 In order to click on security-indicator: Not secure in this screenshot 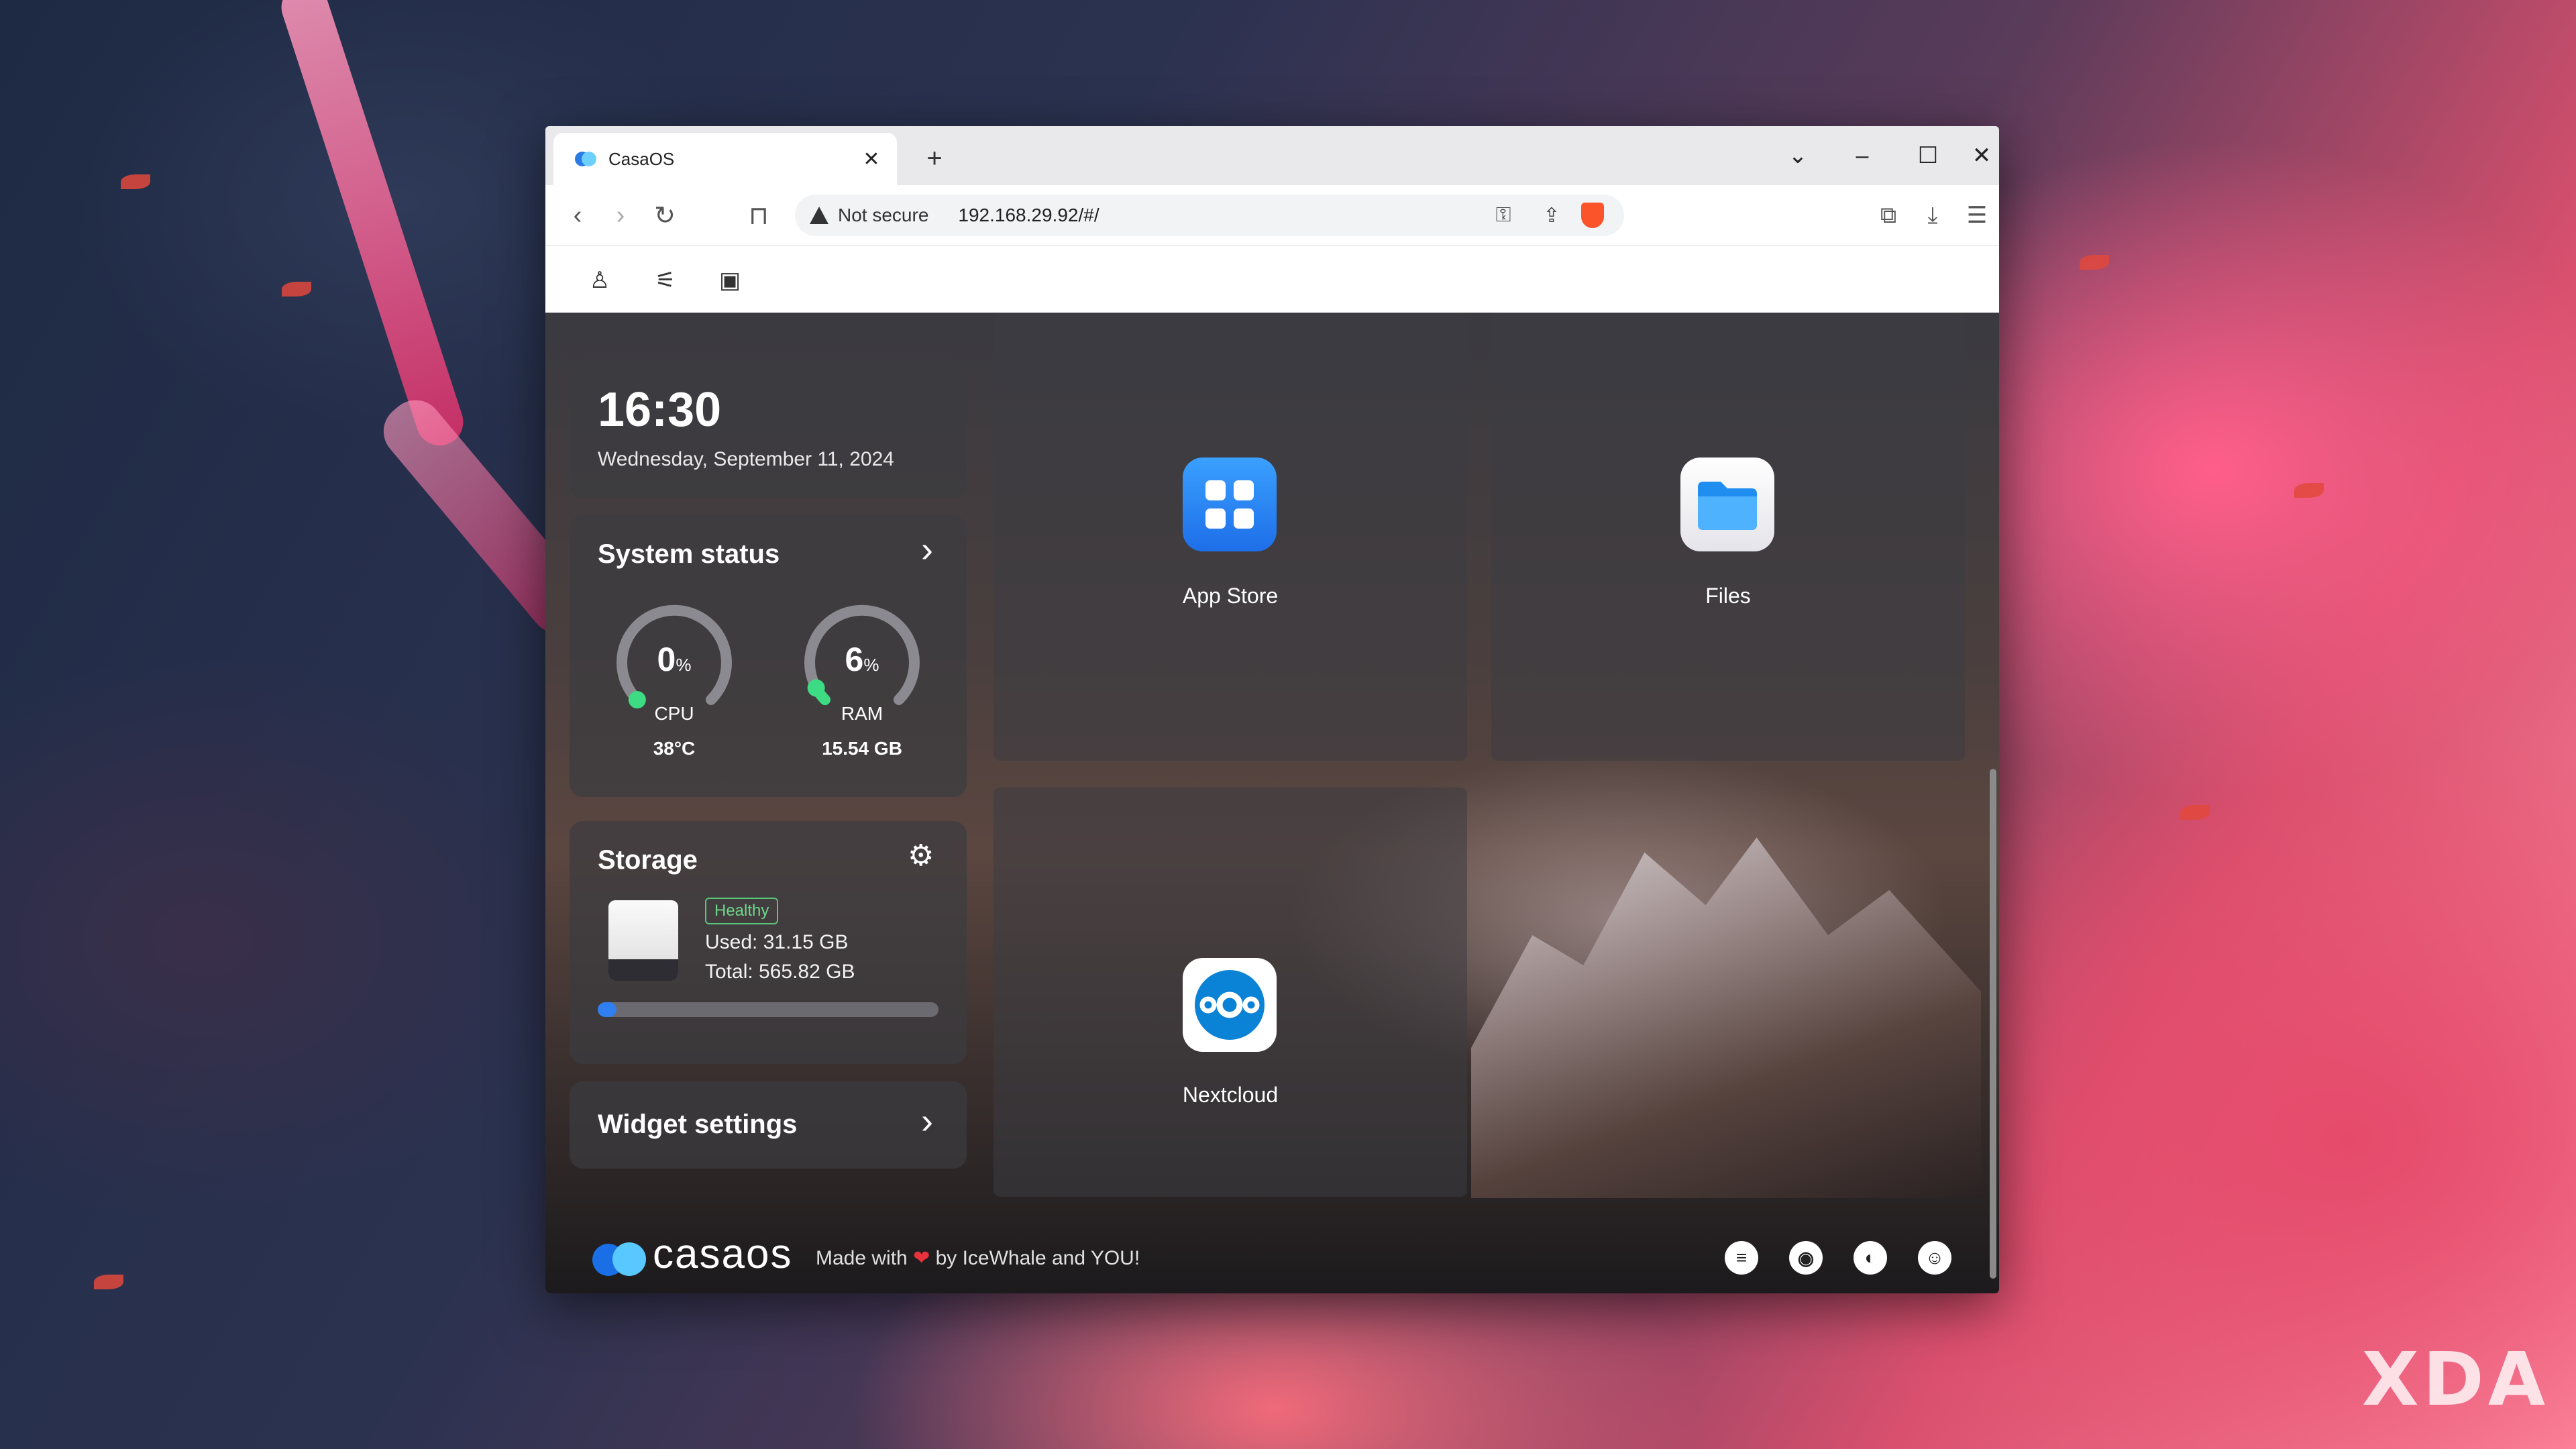, I will do `click(883, 215)`.